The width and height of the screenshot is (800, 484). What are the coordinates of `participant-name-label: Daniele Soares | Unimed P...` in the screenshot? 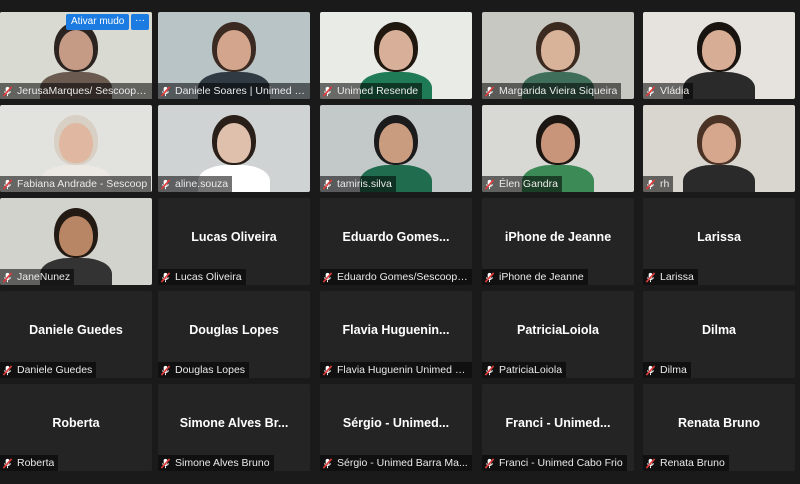 It's located at (240, 91).